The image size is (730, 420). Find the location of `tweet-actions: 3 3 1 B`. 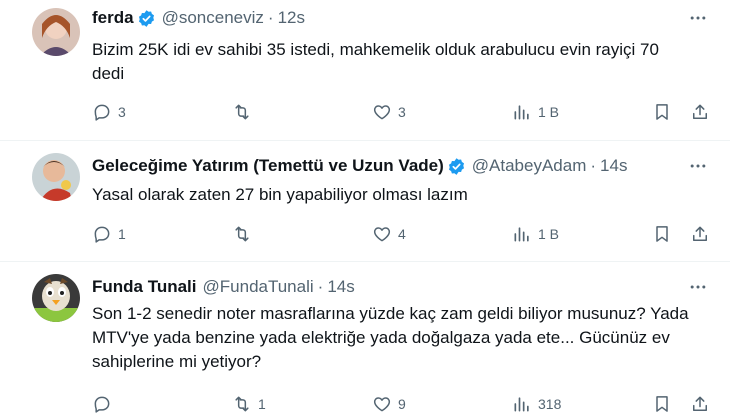

tweet-actions: 3 3 1 B is located at coordinates (365, 112).